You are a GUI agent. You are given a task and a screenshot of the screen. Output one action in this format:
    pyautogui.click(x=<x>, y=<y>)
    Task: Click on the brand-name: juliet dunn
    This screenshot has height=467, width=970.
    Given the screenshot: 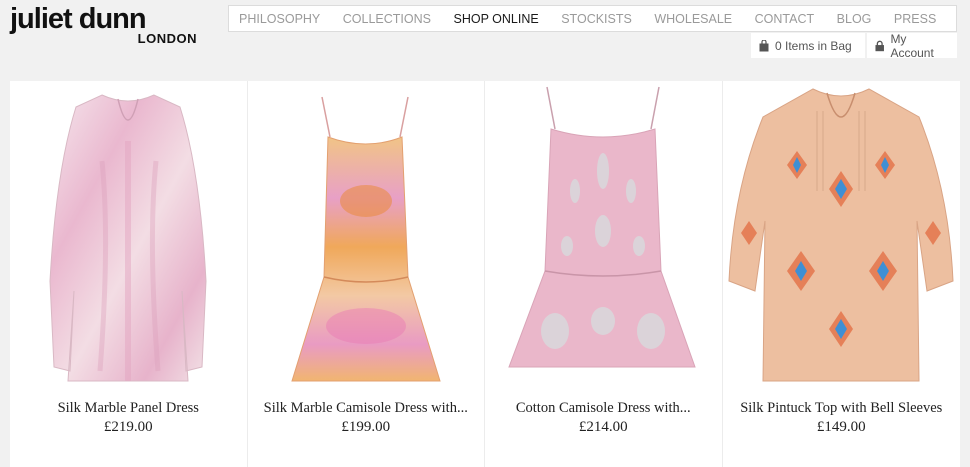 What is the action you would take?
    pyautogui.click(x=78, y=19)
    